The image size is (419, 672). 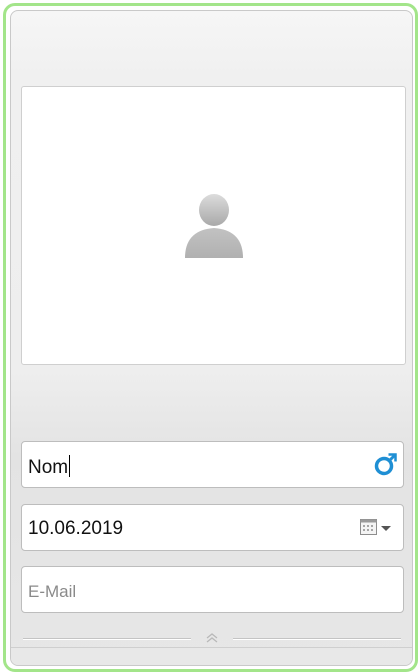 What do you see at coordinates (375, 527) in the screenshot?
I see `calendar-dropdown-icon` at bounding box center [375, 527].